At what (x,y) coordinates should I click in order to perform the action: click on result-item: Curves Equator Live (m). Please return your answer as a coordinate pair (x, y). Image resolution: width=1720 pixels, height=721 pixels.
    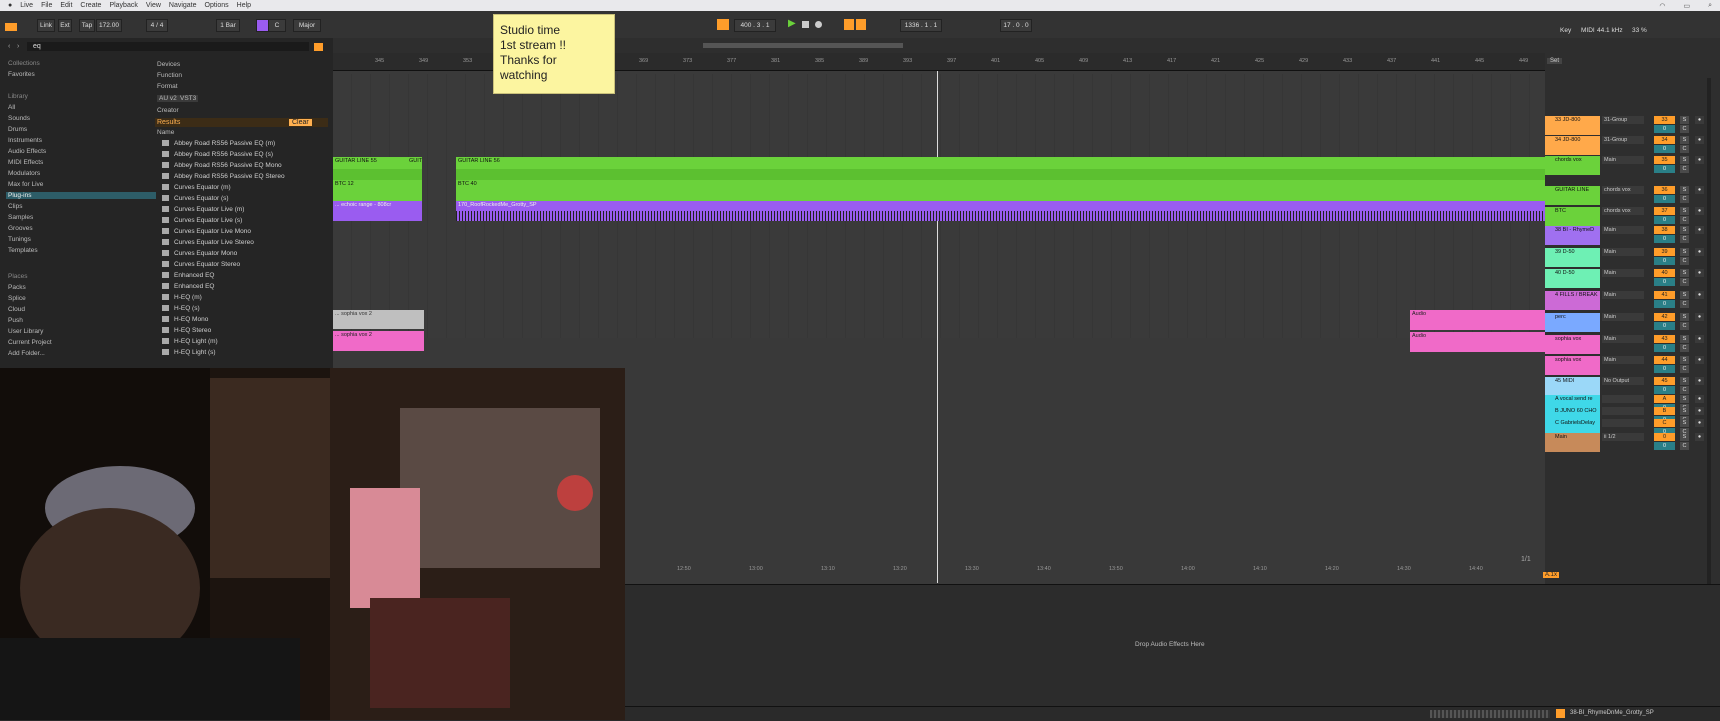
    Looking at the image, I should click on (203, 209).